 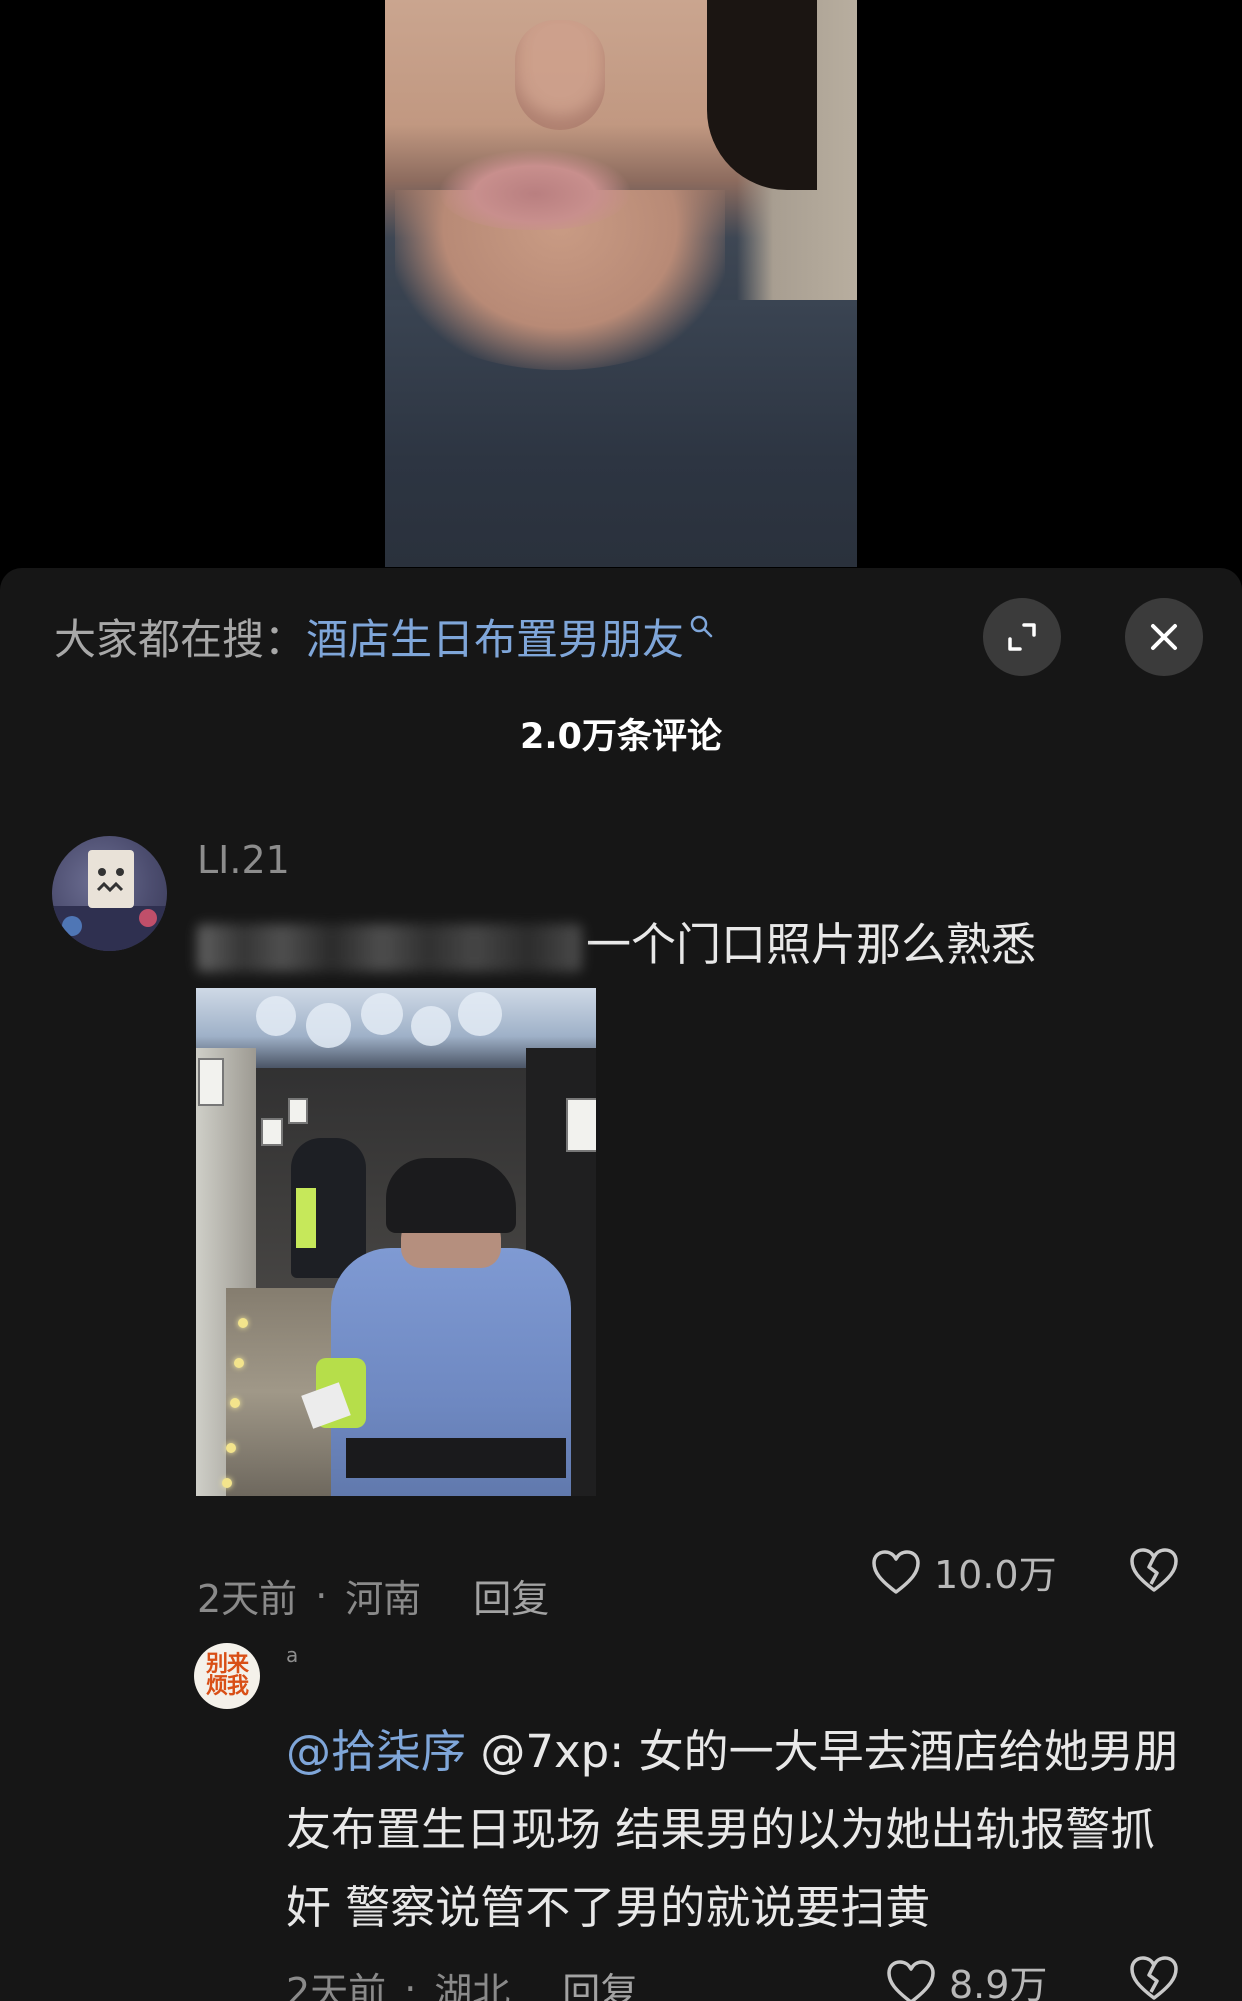 I want to click on avatar-ghost-icon, so click(x=109, y=900).